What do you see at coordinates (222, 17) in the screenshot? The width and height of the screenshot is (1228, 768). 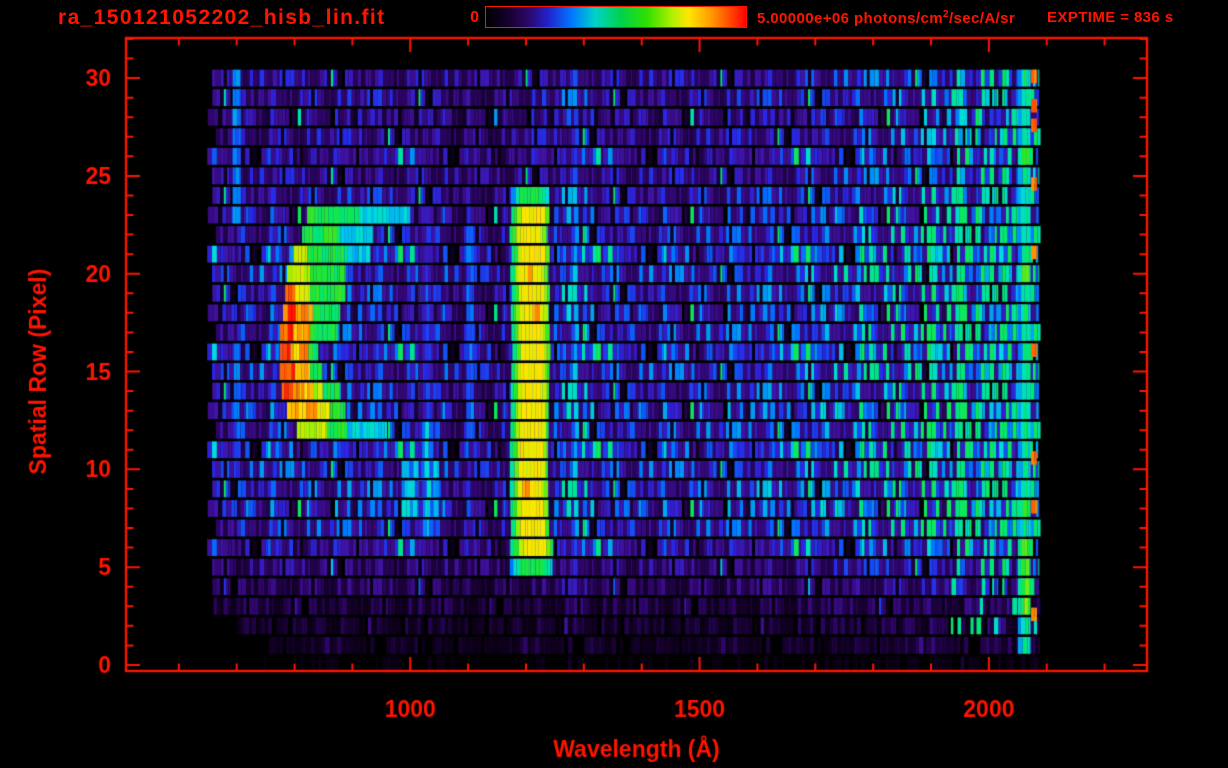 I see `file-title: ra_150121052202_hisb_lin.fit` at bounding box center [222, 17].